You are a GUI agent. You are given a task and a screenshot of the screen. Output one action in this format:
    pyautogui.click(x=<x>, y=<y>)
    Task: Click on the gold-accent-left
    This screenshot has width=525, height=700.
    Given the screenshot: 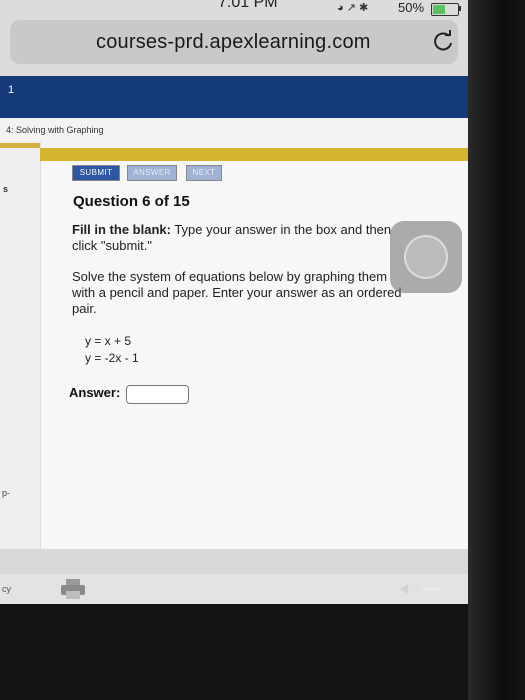 What is the action you would take?
    pyautogui.click(x=20, y=145)
    